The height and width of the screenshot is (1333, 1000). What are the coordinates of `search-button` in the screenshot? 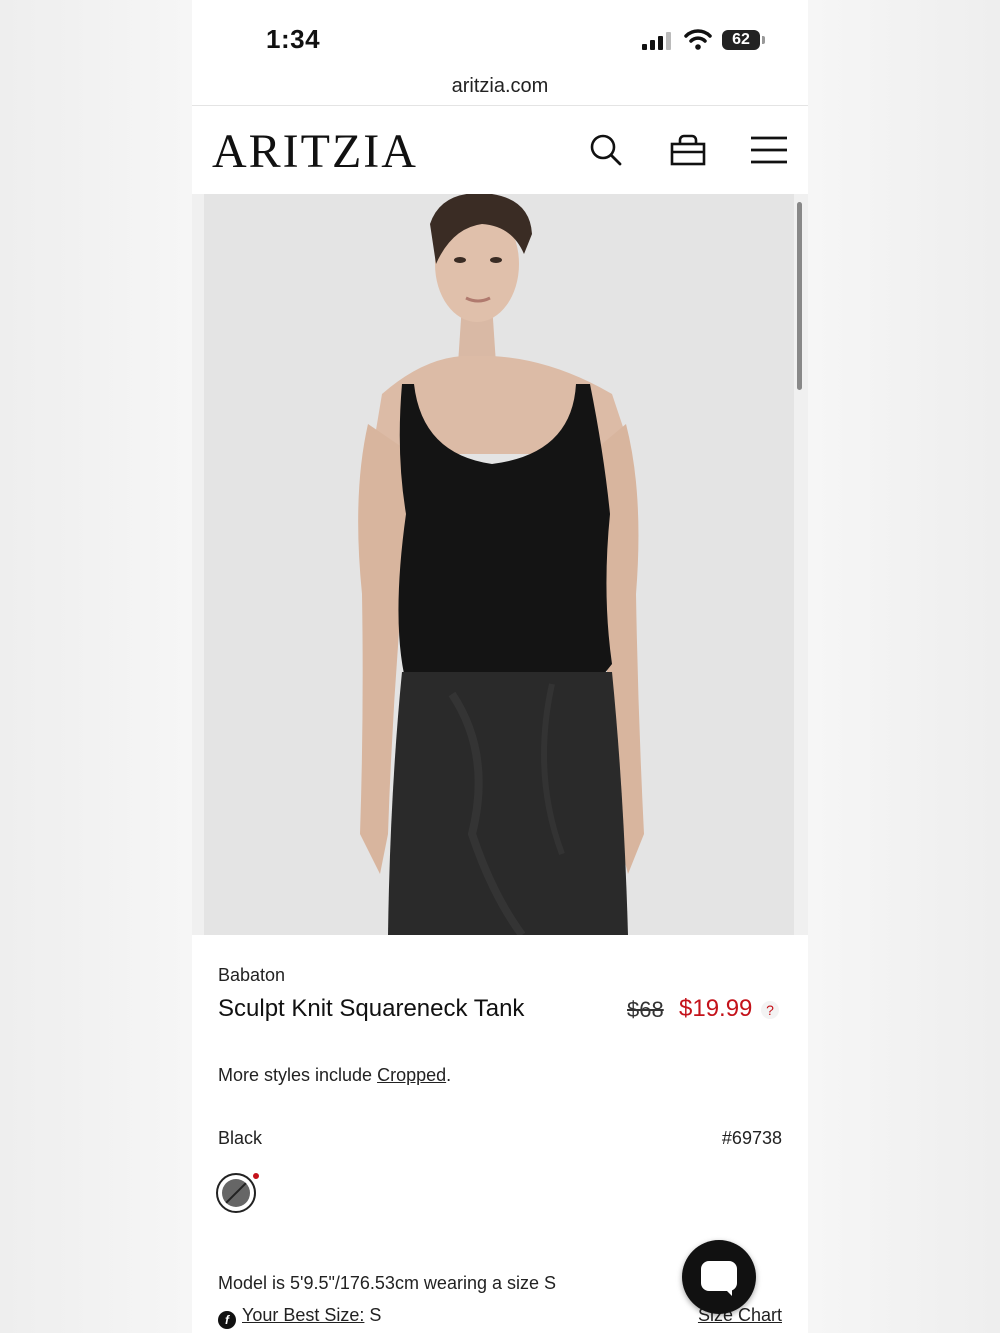 It's located at (606, 150).